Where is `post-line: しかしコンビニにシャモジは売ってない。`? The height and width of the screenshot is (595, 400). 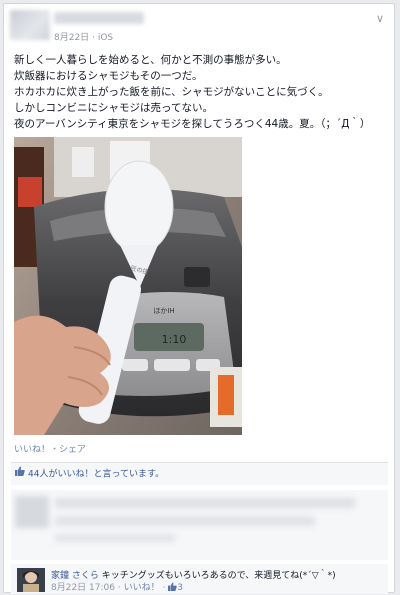 post-line: しかしコンビニにシャモジは売ってない。 is located at coordinates (113, 108).